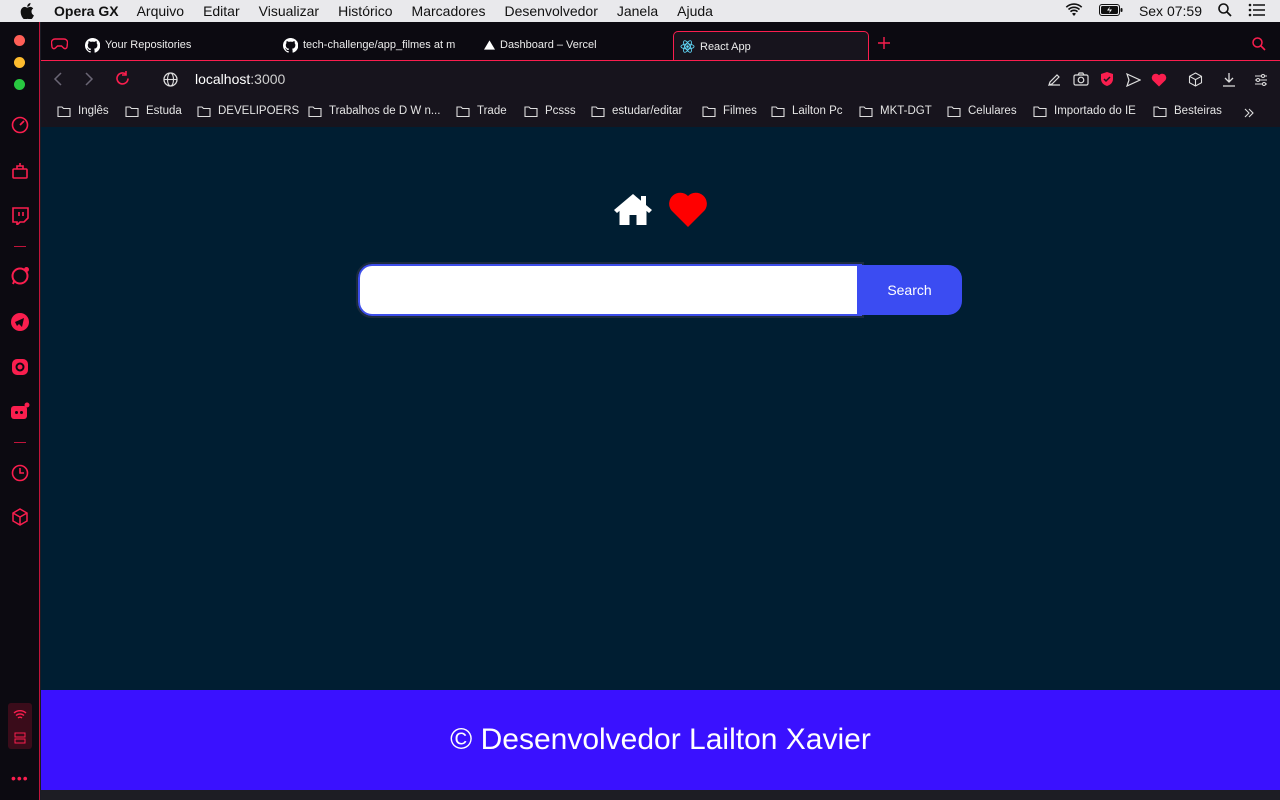  What do you see at coordinates (20, 216) in the screenshot?
I see `twitch-icon` at bounding box center [20, 216].